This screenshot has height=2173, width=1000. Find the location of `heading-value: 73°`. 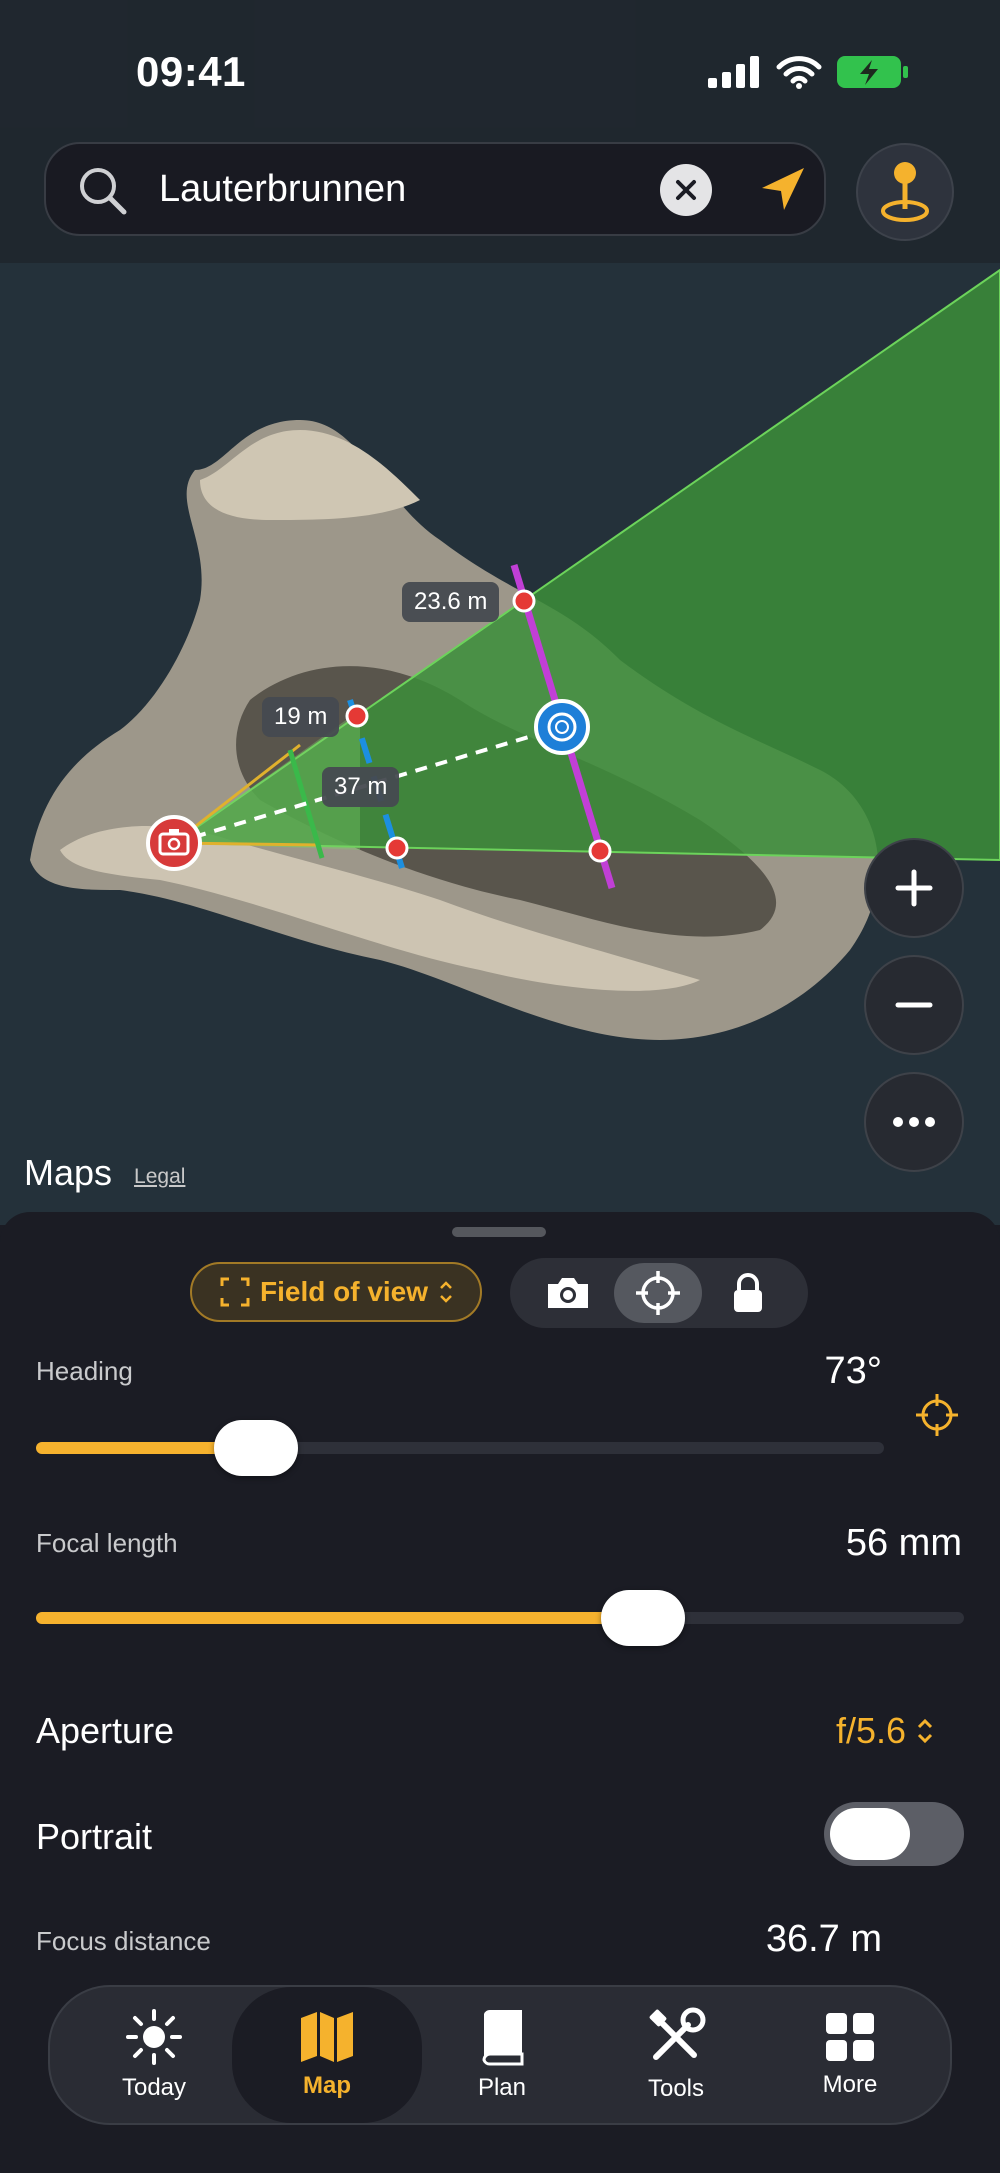

heading-value: 73° is located at coordinates (853, 1371).